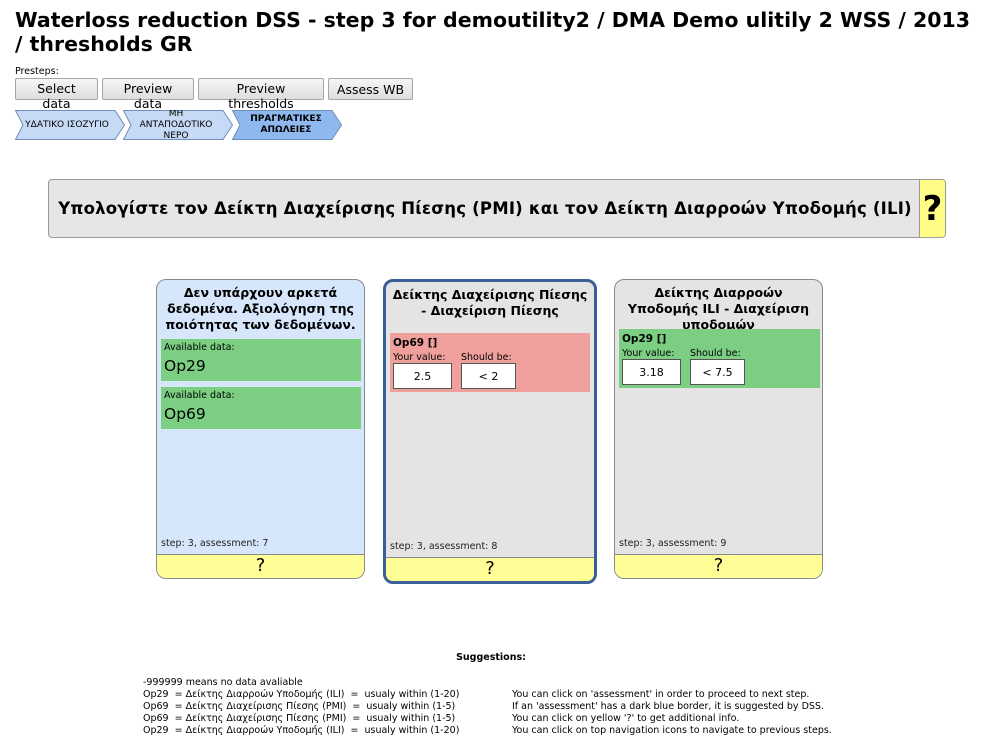 This screenshot has height=739, width=982. I want to click on available-data-op29: Available data: Op29, so click(261, 360).